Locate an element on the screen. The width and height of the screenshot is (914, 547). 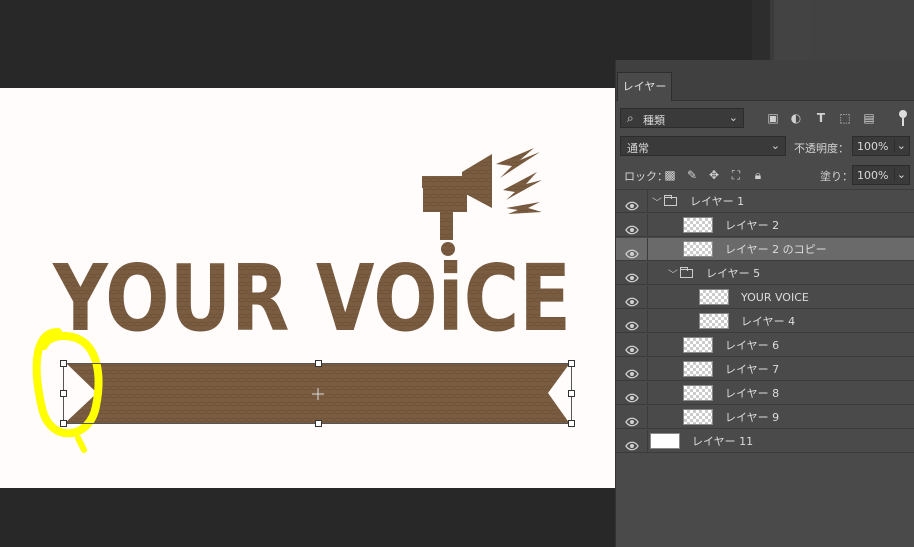
adjustment-filter-icon: ◐ is located at coordinates (796, 118).